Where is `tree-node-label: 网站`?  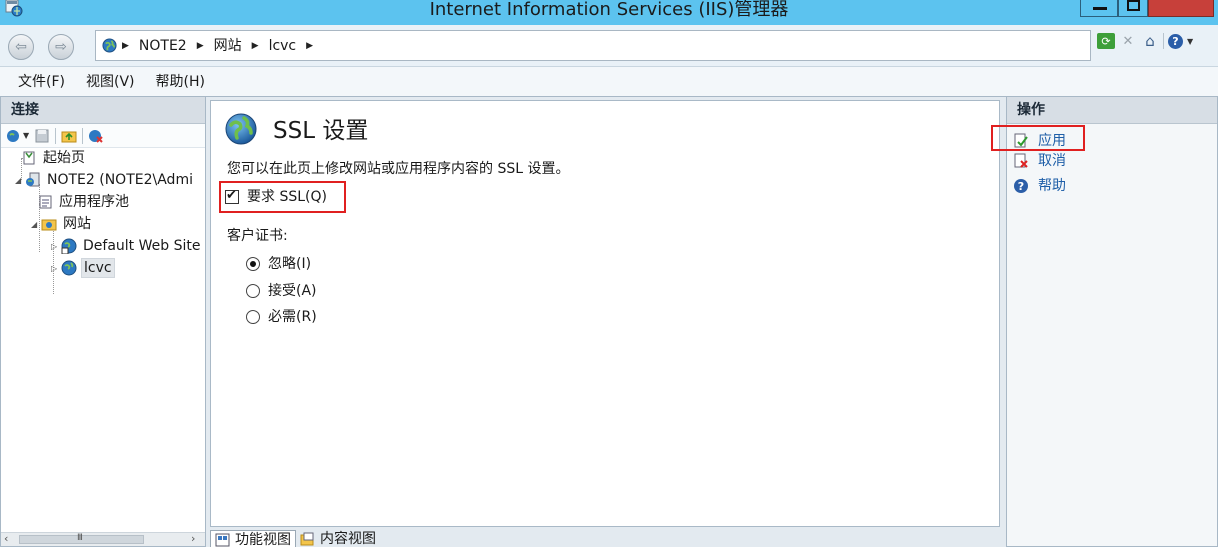
tree-node-label: 网站 is located at coordinates (77, 224).